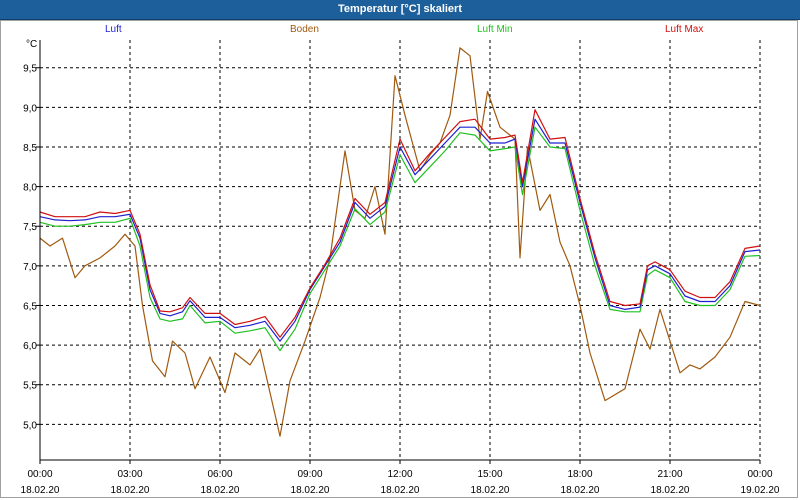  I want to click on y-tick-label: 9,0, so click(30, 108).